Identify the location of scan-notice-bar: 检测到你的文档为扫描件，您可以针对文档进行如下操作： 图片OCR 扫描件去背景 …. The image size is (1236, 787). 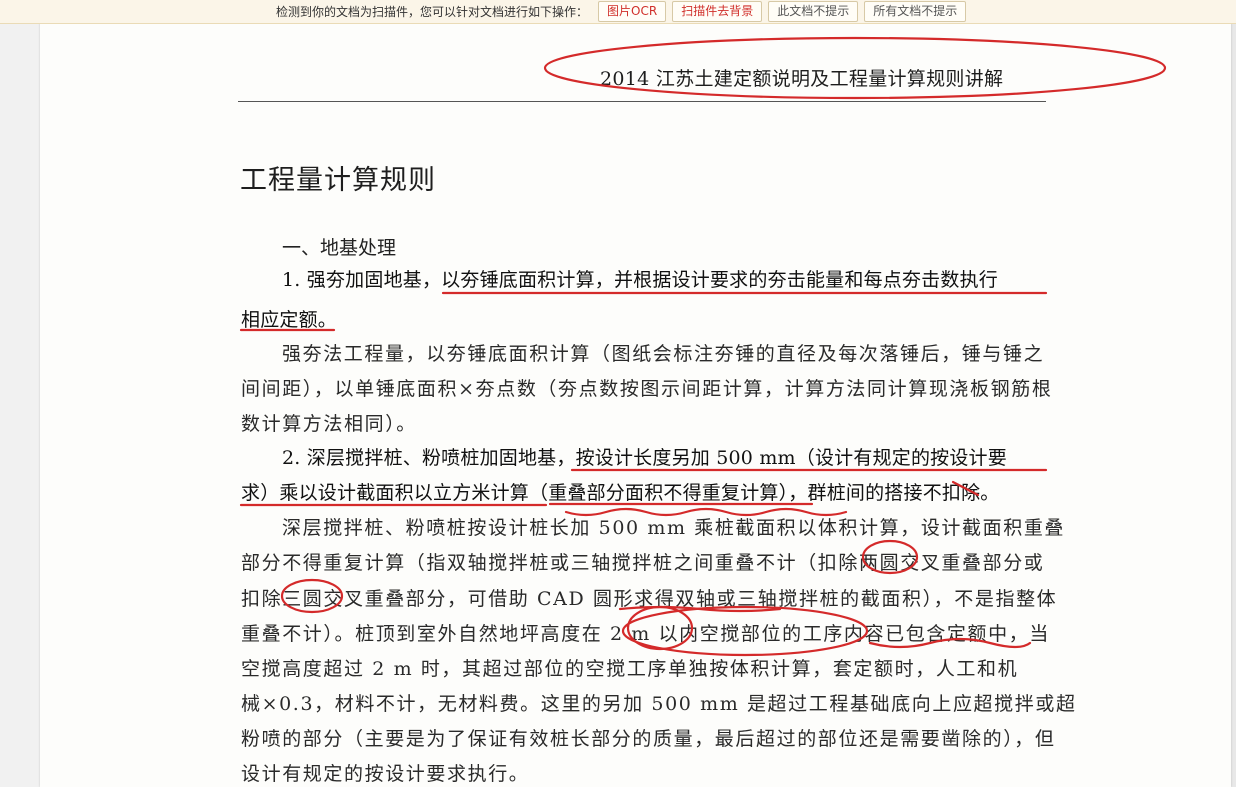
(618, 12).